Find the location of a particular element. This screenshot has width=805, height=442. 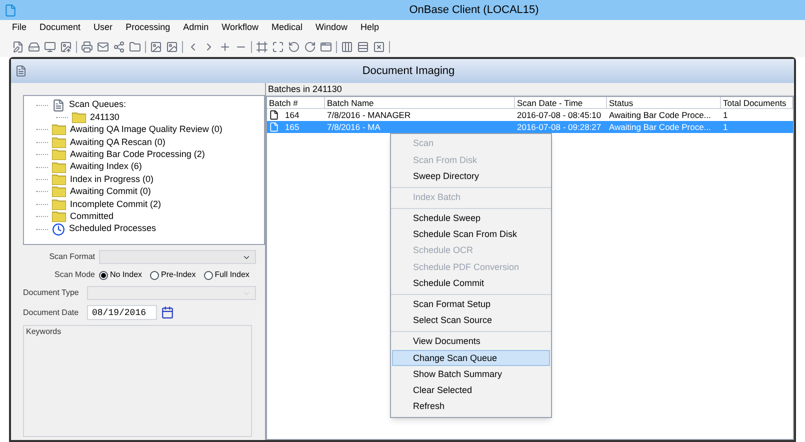

app-icon is located at coordinates (10, 10).